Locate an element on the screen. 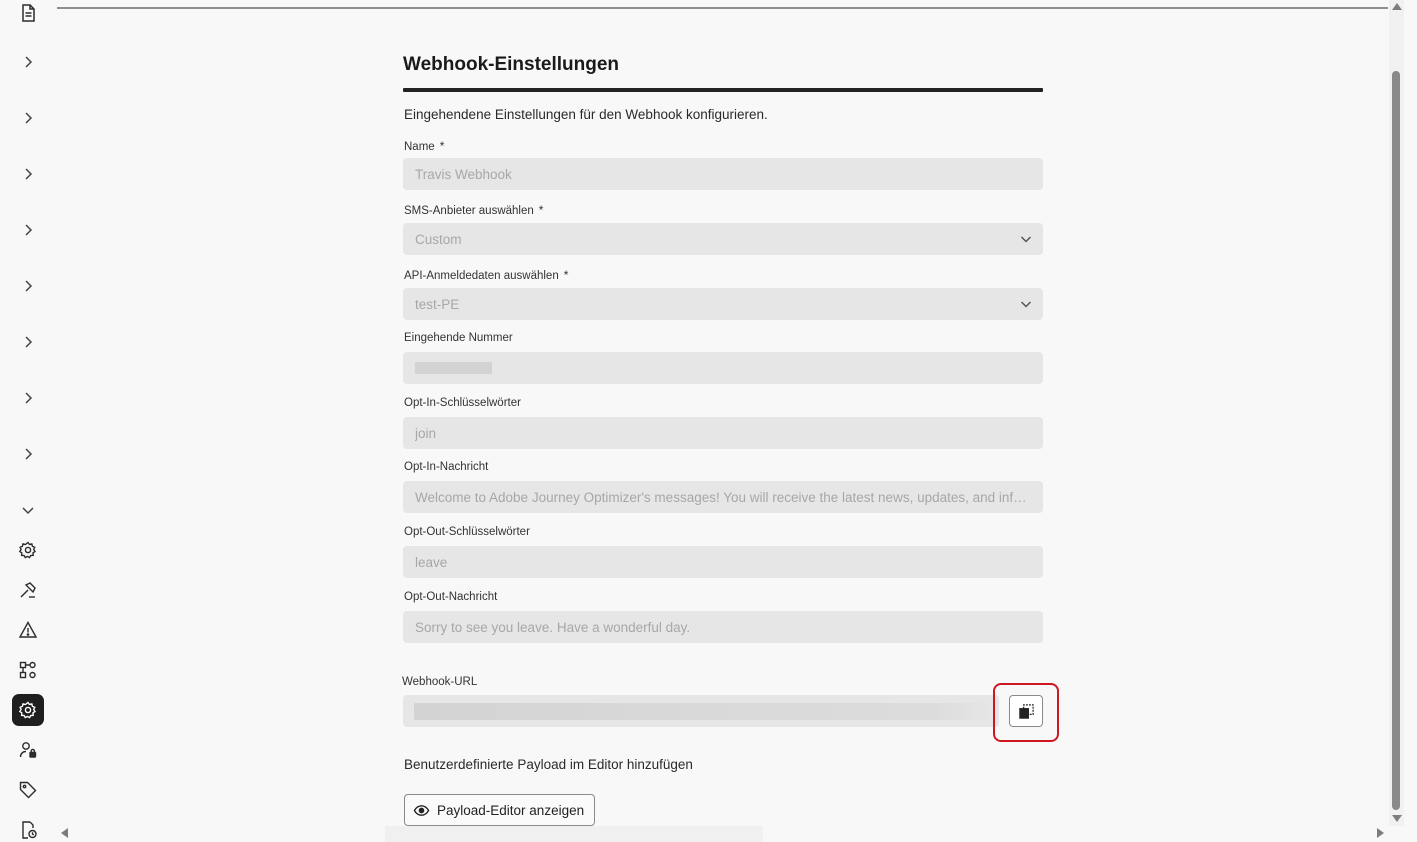  scroll-down-arrow is located at coordinates (1397, 818).